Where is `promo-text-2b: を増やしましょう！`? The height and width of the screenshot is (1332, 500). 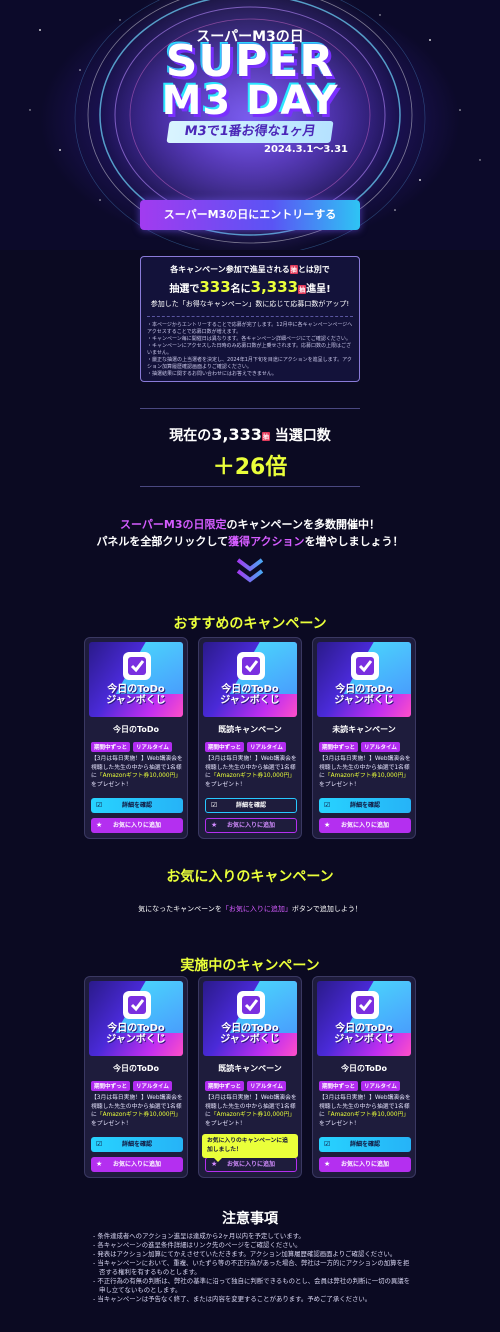
promo-text-2b: を増やしましょう！ is located at coordinates (354, 541).